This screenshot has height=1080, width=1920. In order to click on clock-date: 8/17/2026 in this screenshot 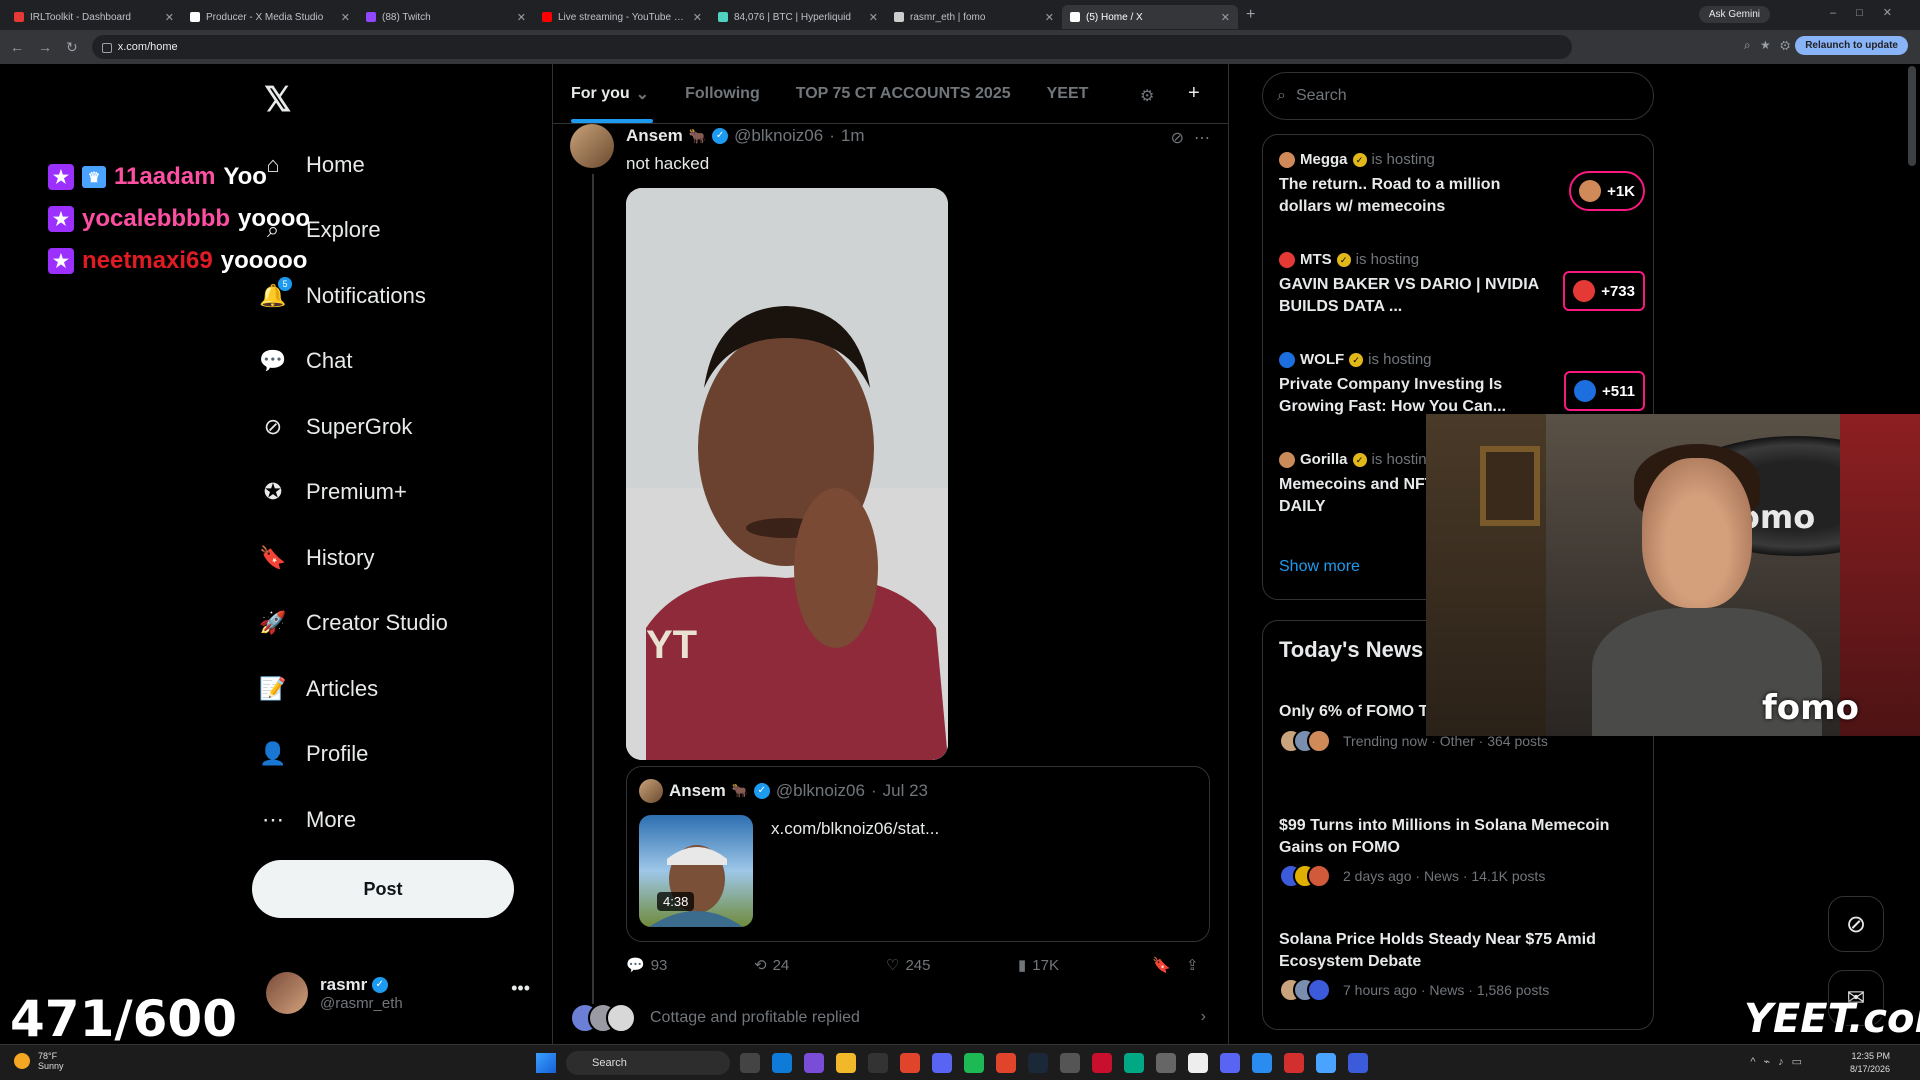, I will do `click(1869, 1069)`.